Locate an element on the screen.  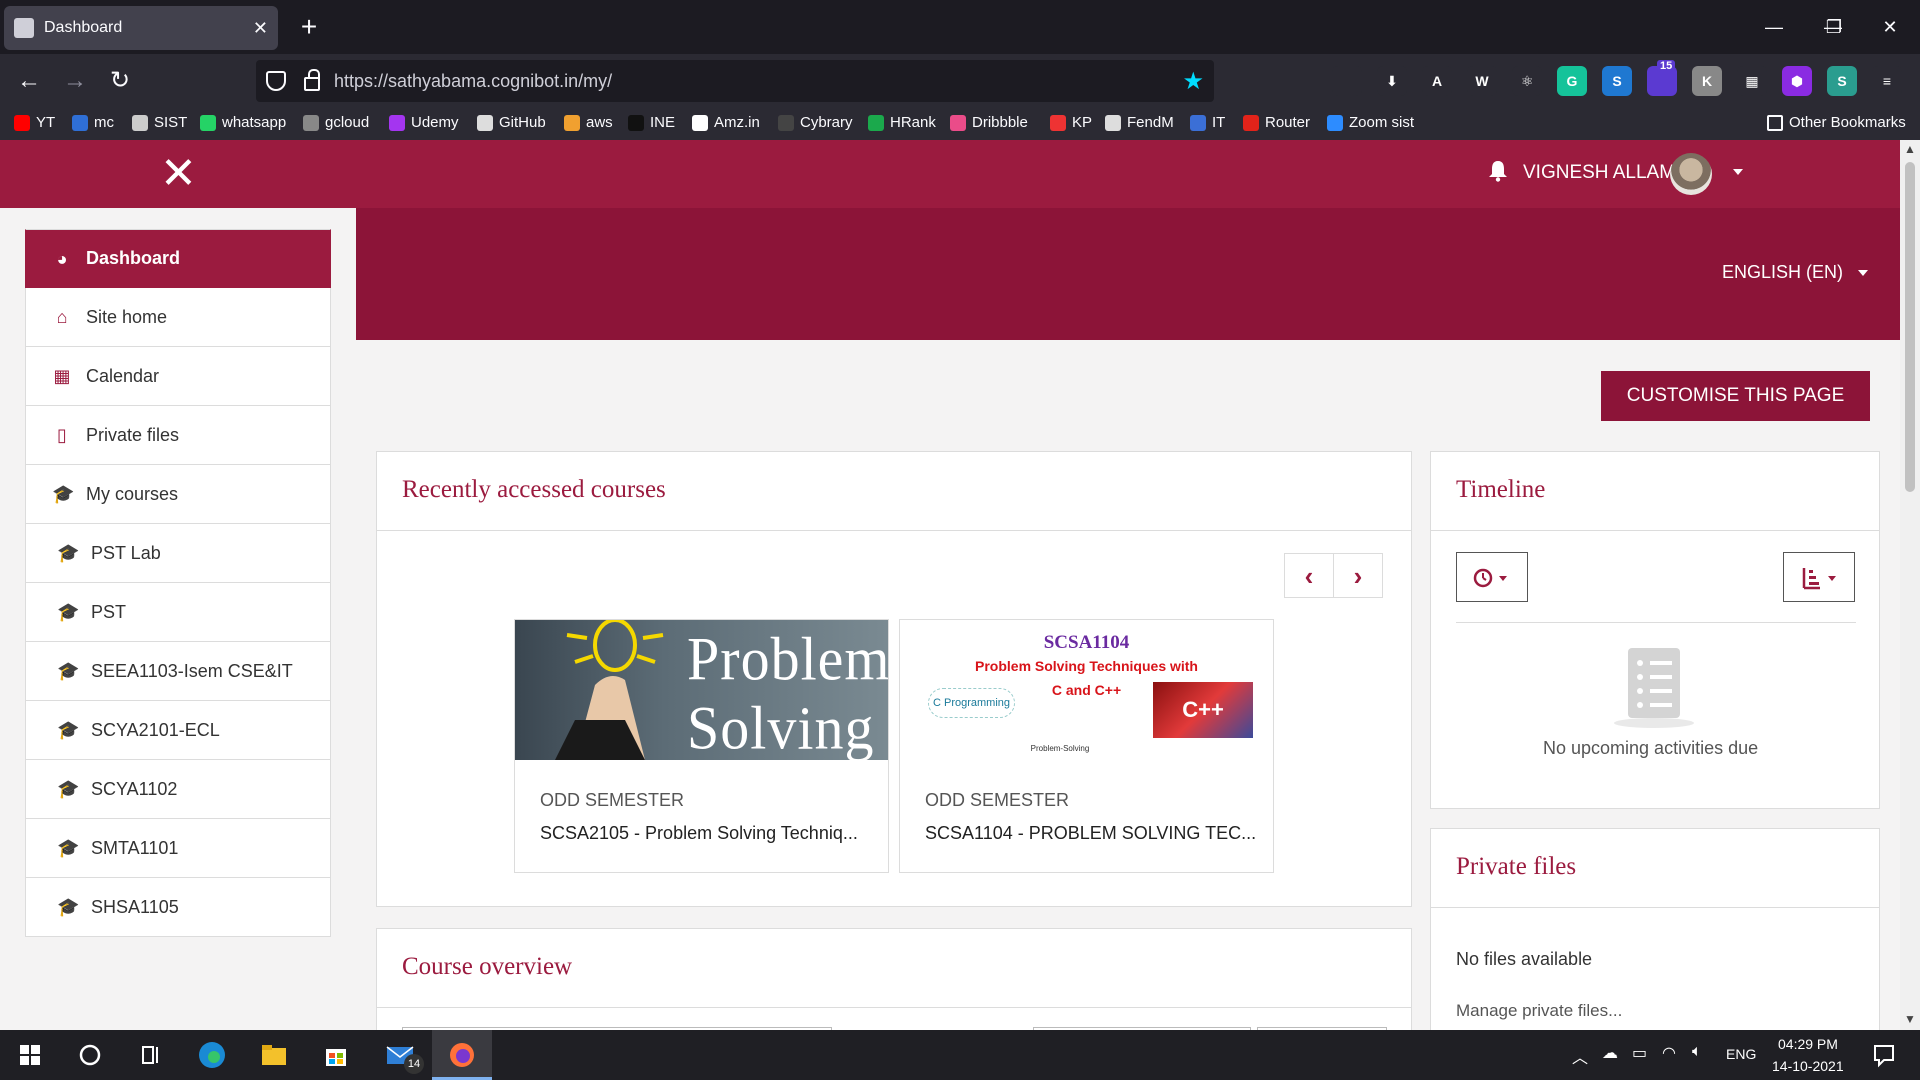
bookmark-fendm: FendM is located at coordinates (1139, 122).